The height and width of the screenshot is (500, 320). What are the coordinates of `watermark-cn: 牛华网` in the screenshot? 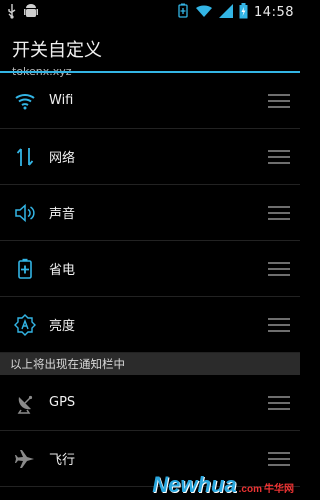 It's located at (279, 489).